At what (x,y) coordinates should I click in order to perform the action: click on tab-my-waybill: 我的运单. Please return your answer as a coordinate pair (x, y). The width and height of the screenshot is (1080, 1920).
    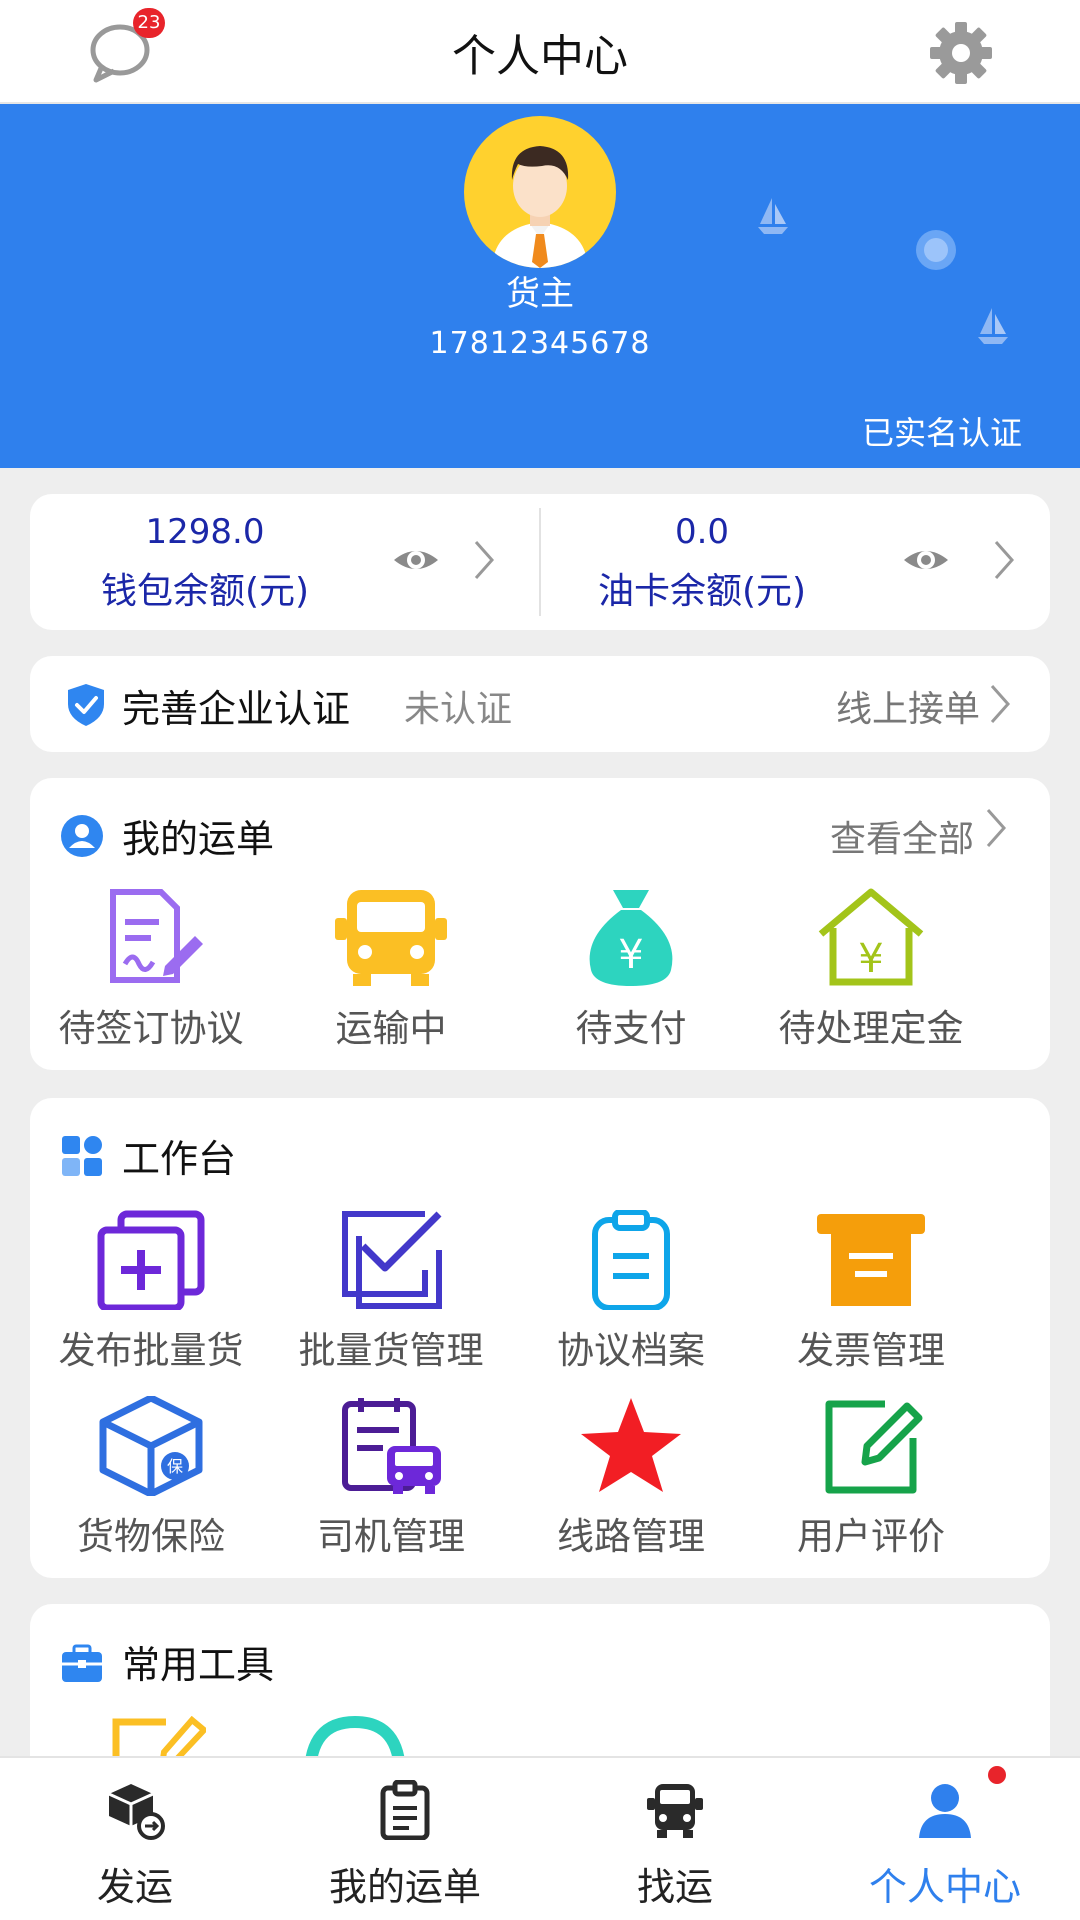
    Looking at the image, I should click on (405, 1839).